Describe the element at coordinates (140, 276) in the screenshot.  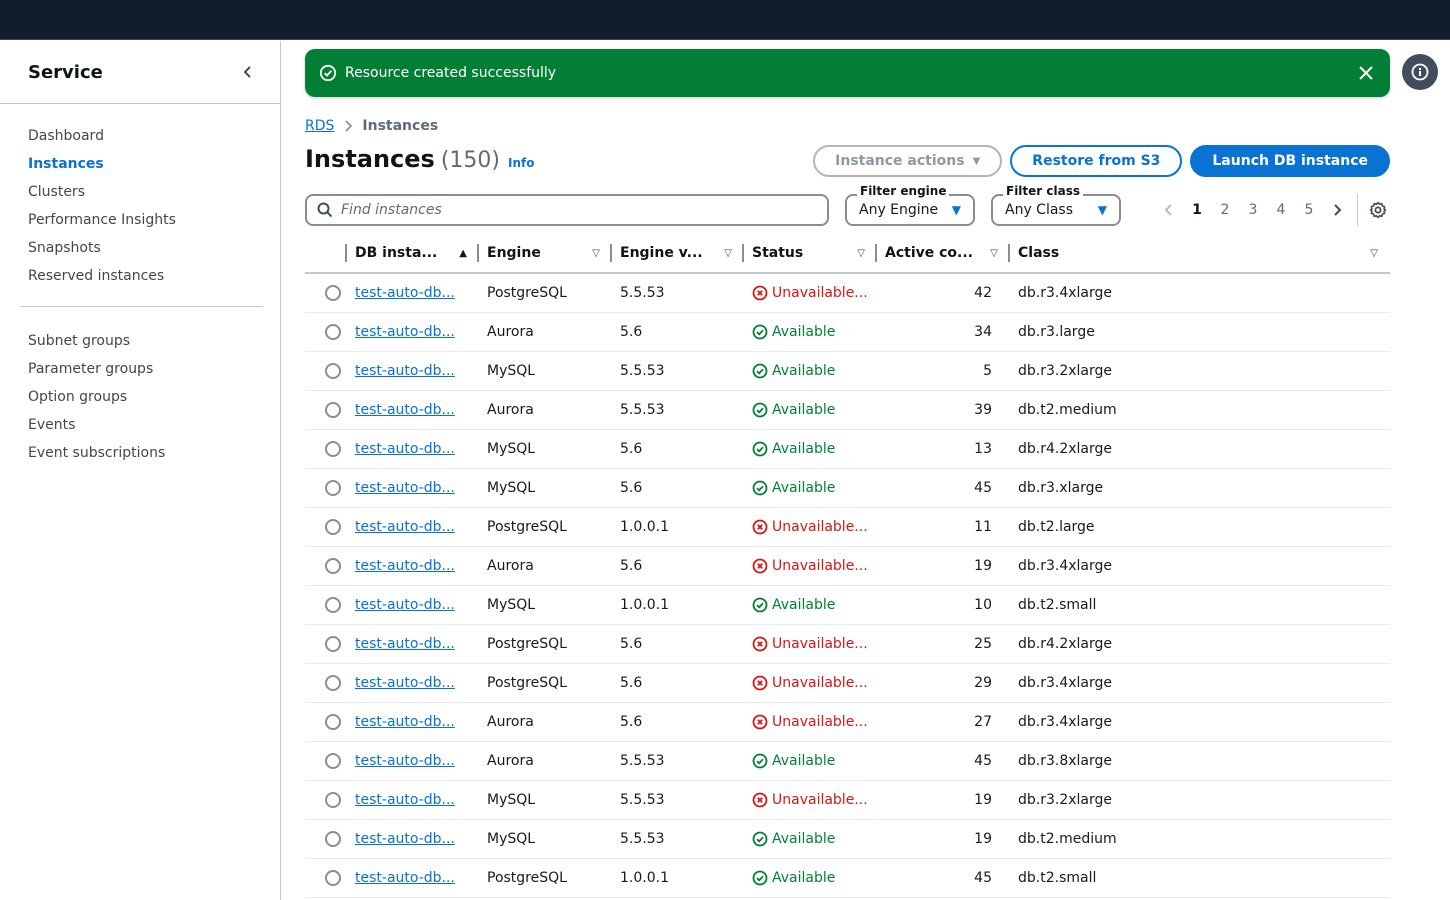
I see `sidebar-item-reserved-instances: Reserved instances` at that location.